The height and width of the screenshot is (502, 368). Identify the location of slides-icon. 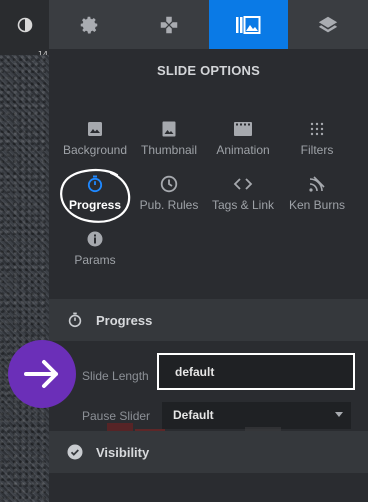
(248, 24).